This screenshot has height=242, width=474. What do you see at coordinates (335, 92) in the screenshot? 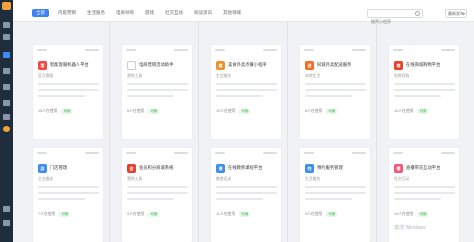
I see `app-card: 送 同城外卖配送服务 本地生活 8人在使用 可用` at bounding box center [335, 92].